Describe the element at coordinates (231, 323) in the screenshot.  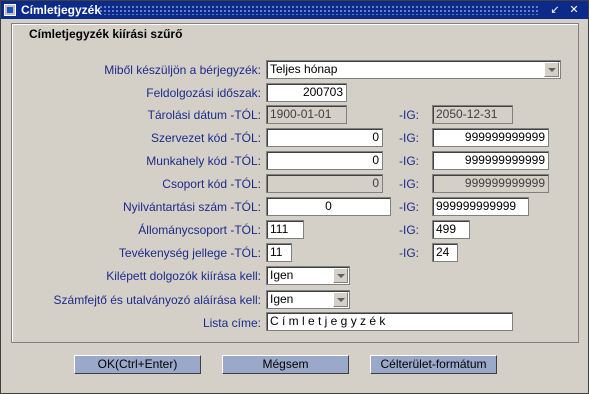
I see `lista-label: Lista címe:` at that location.